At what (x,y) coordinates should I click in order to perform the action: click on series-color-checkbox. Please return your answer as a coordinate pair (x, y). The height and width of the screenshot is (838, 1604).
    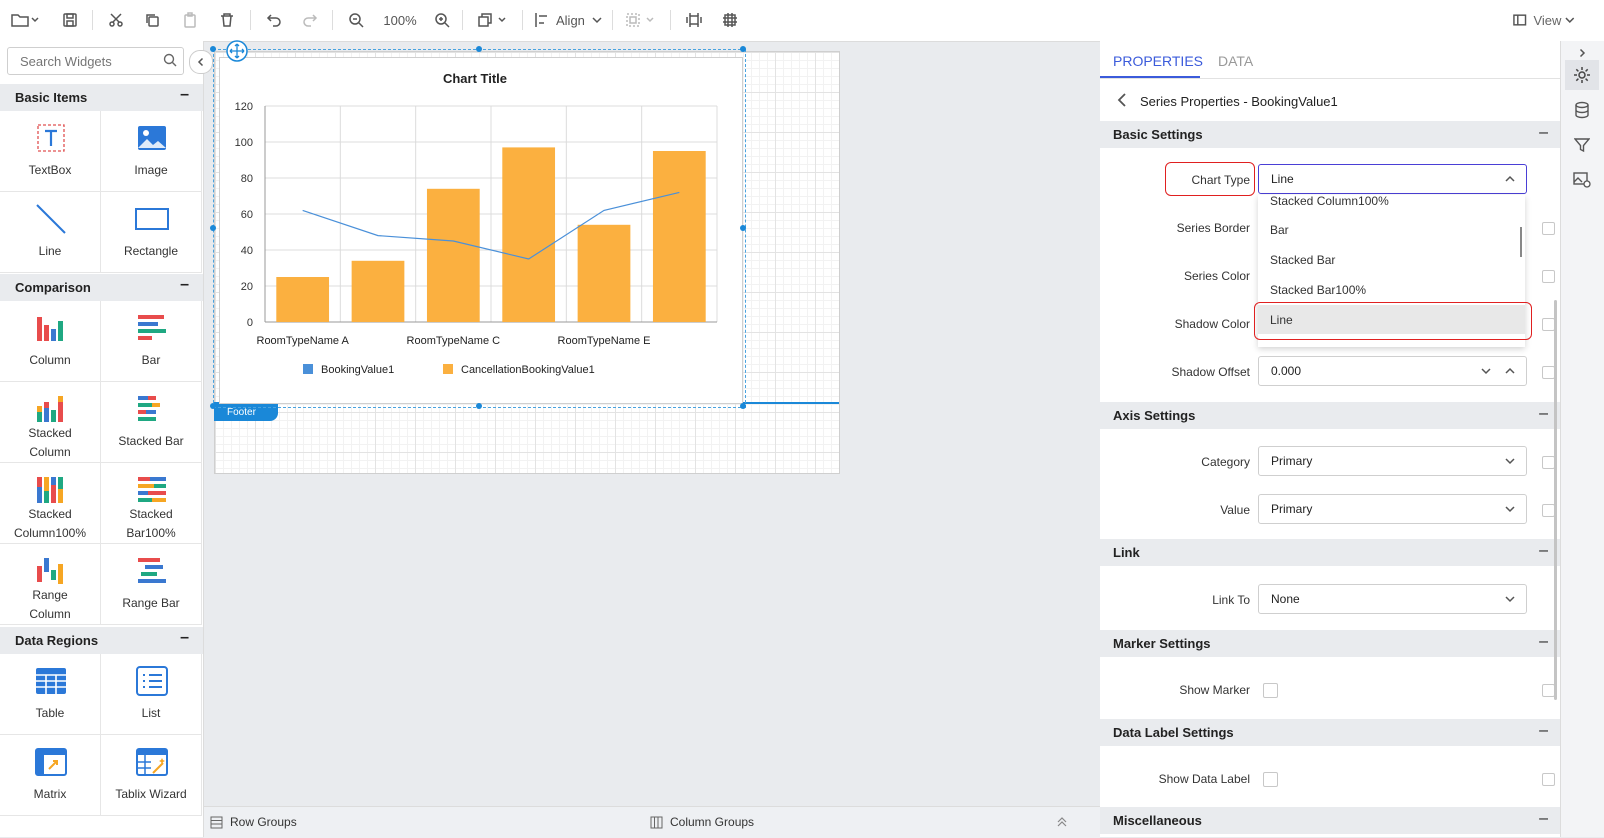
    Looking at the image, I should click on (1548, 276).